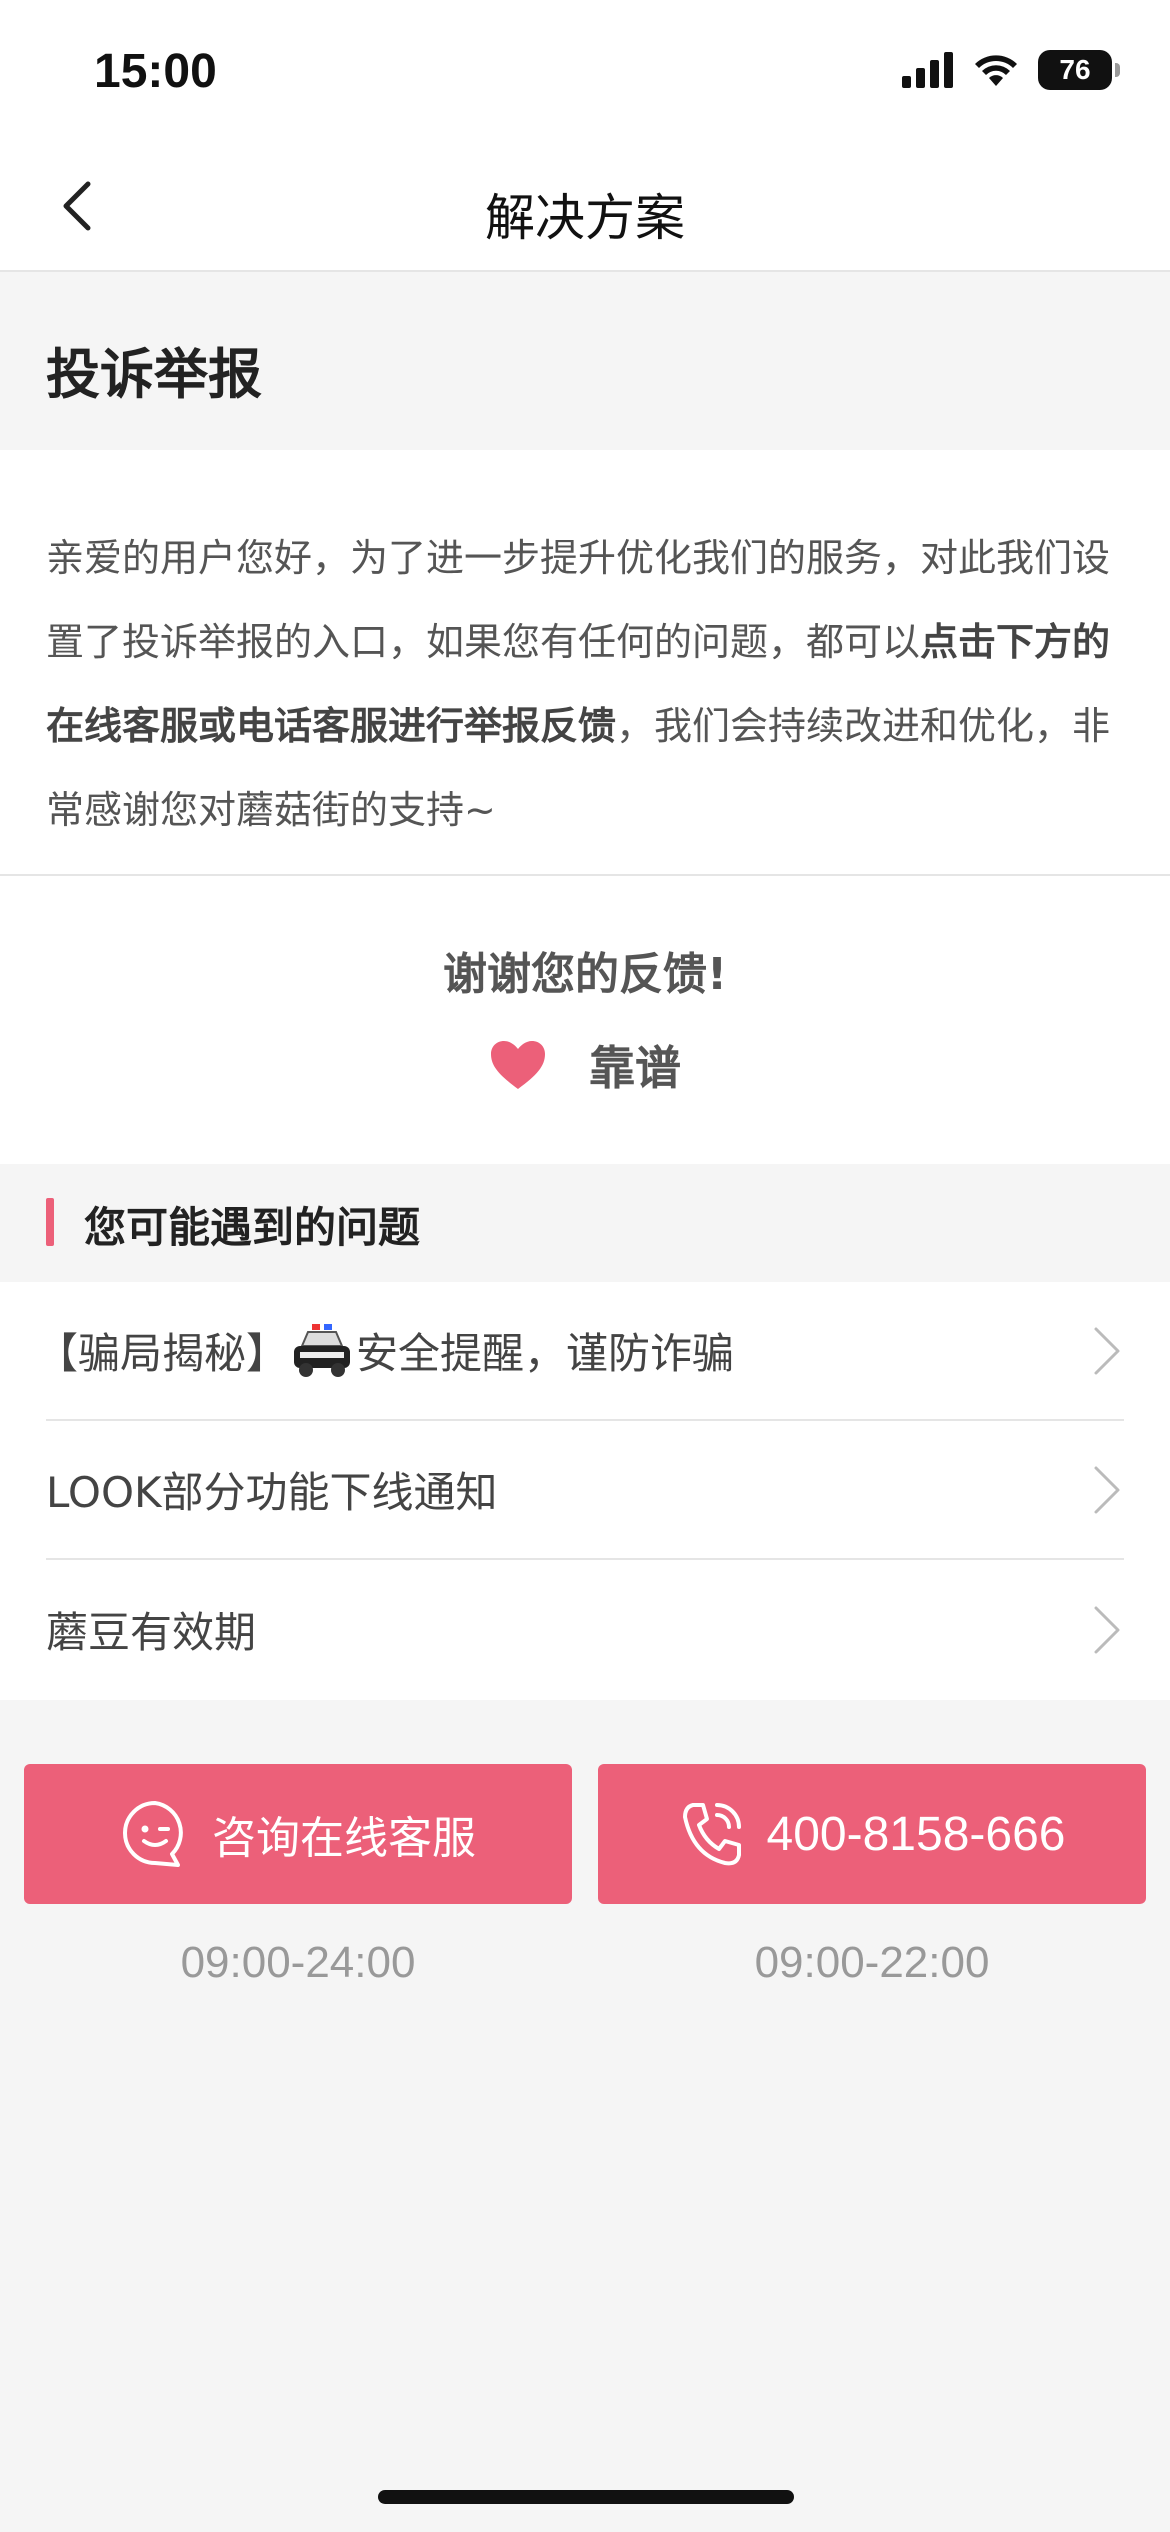 The height and width of the screenshot is (2532, 1170). Describe the element at coordinates (322, 1350) in the screenshot. I see `police-car-icon` at that location.